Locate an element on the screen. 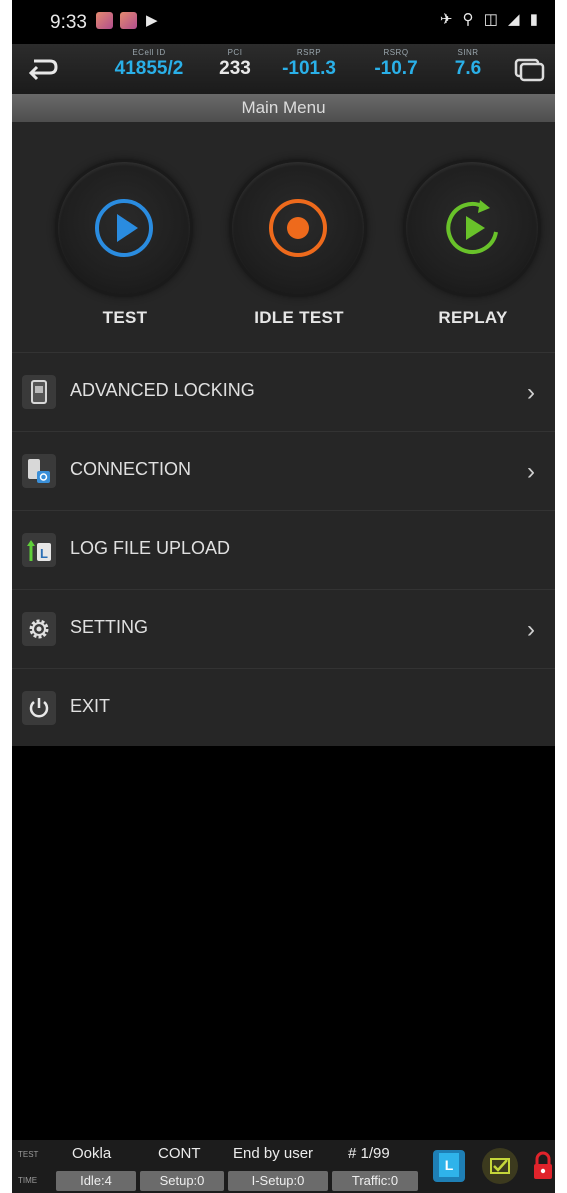  menu-item-label: EXIT is located at coordinates (90, 706).